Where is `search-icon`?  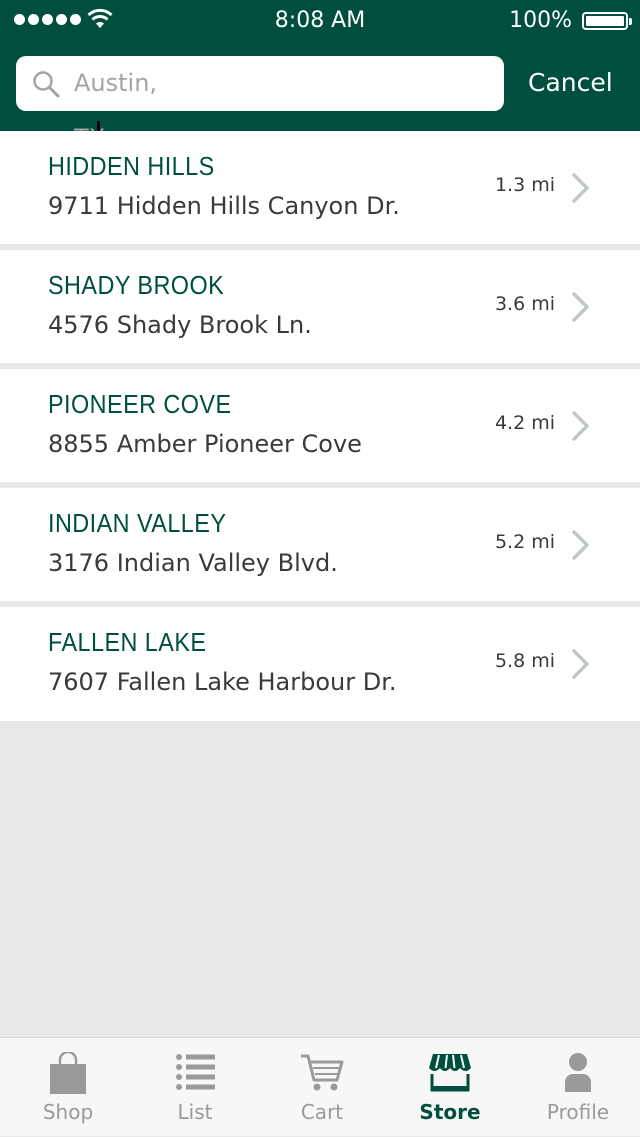
search-icon is located at coordinates (46, 84).